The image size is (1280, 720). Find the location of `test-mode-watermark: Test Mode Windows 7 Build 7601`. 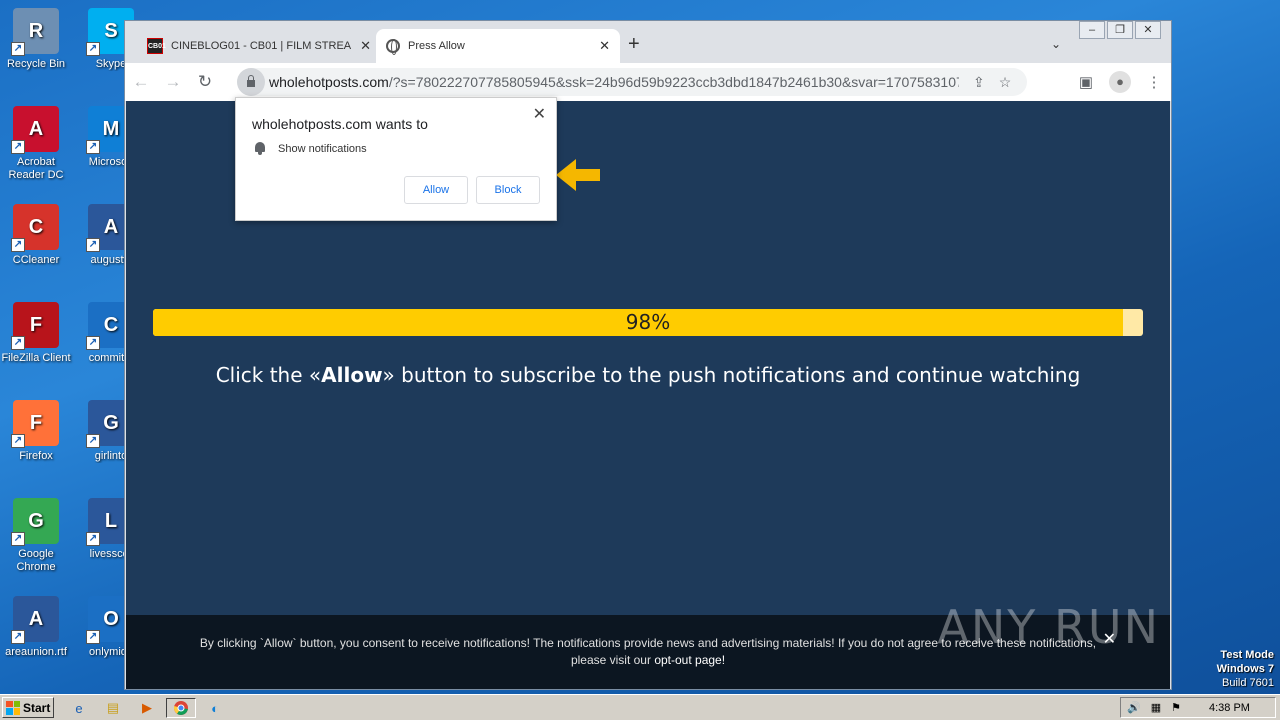

test-mode-watermark: Test Mode Windows 7 Build 7601 is located at coordinates (1245, 669).